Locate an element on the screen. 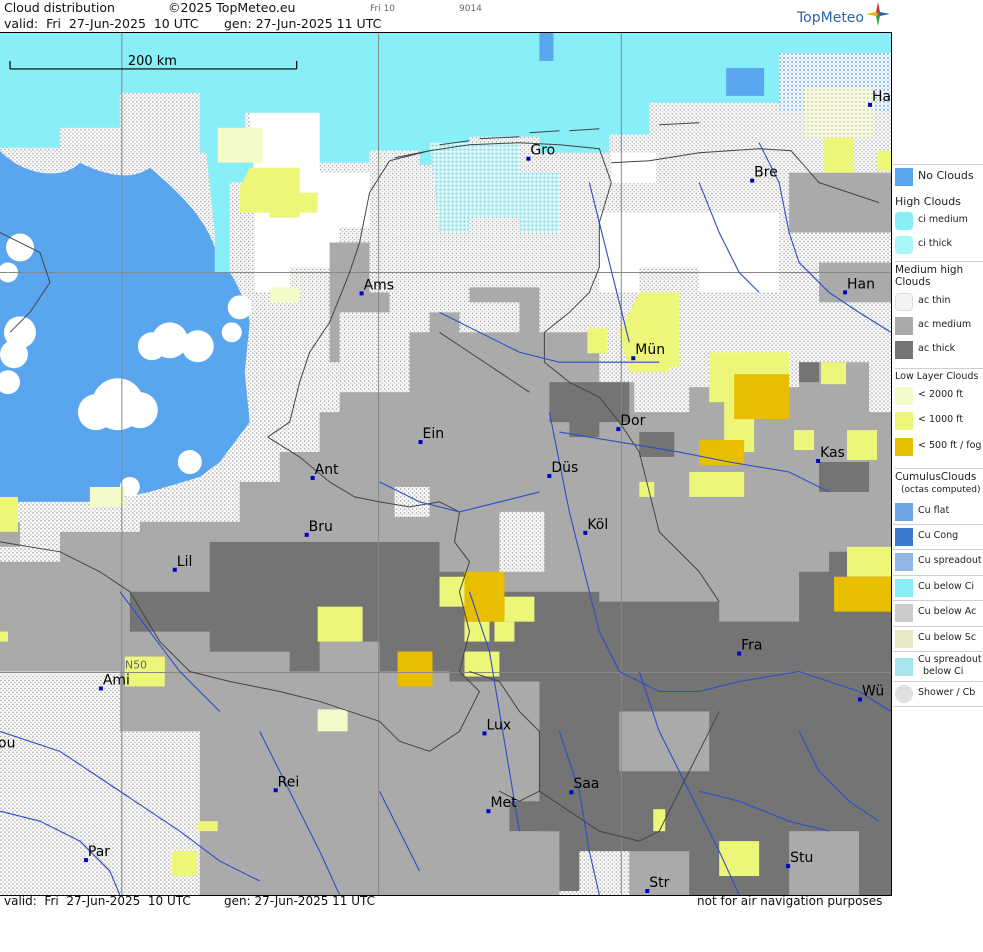  city-label: Mün is located at coordinates (650, 350).